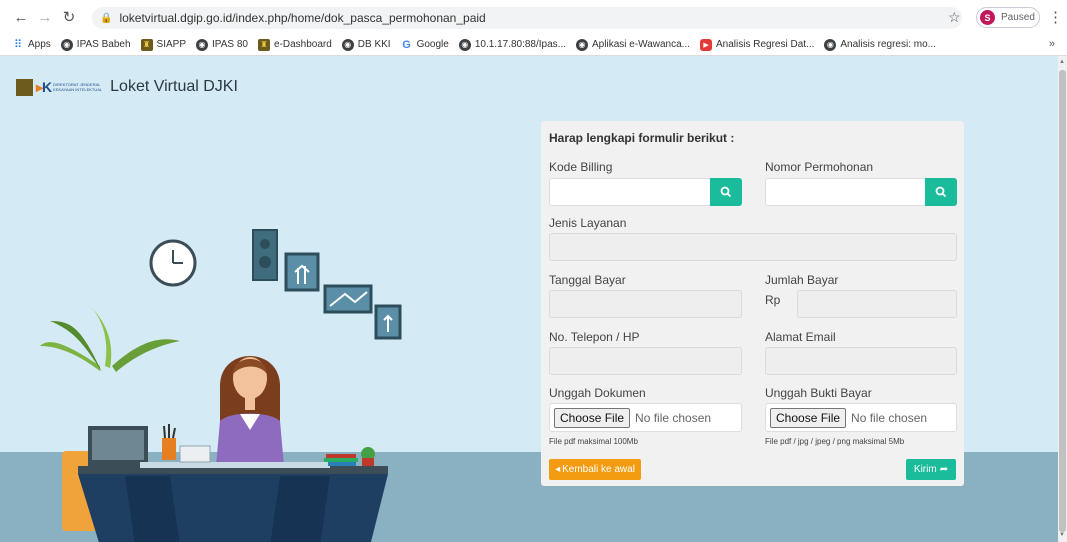 The height and width of the screenshot is (542, 1067). What do you see at coordinates (95, 44) in the screenshot?
I see `bookmark-ipas-babeh: ◉ IPAS Babeh` at bounding box center [95, 44].